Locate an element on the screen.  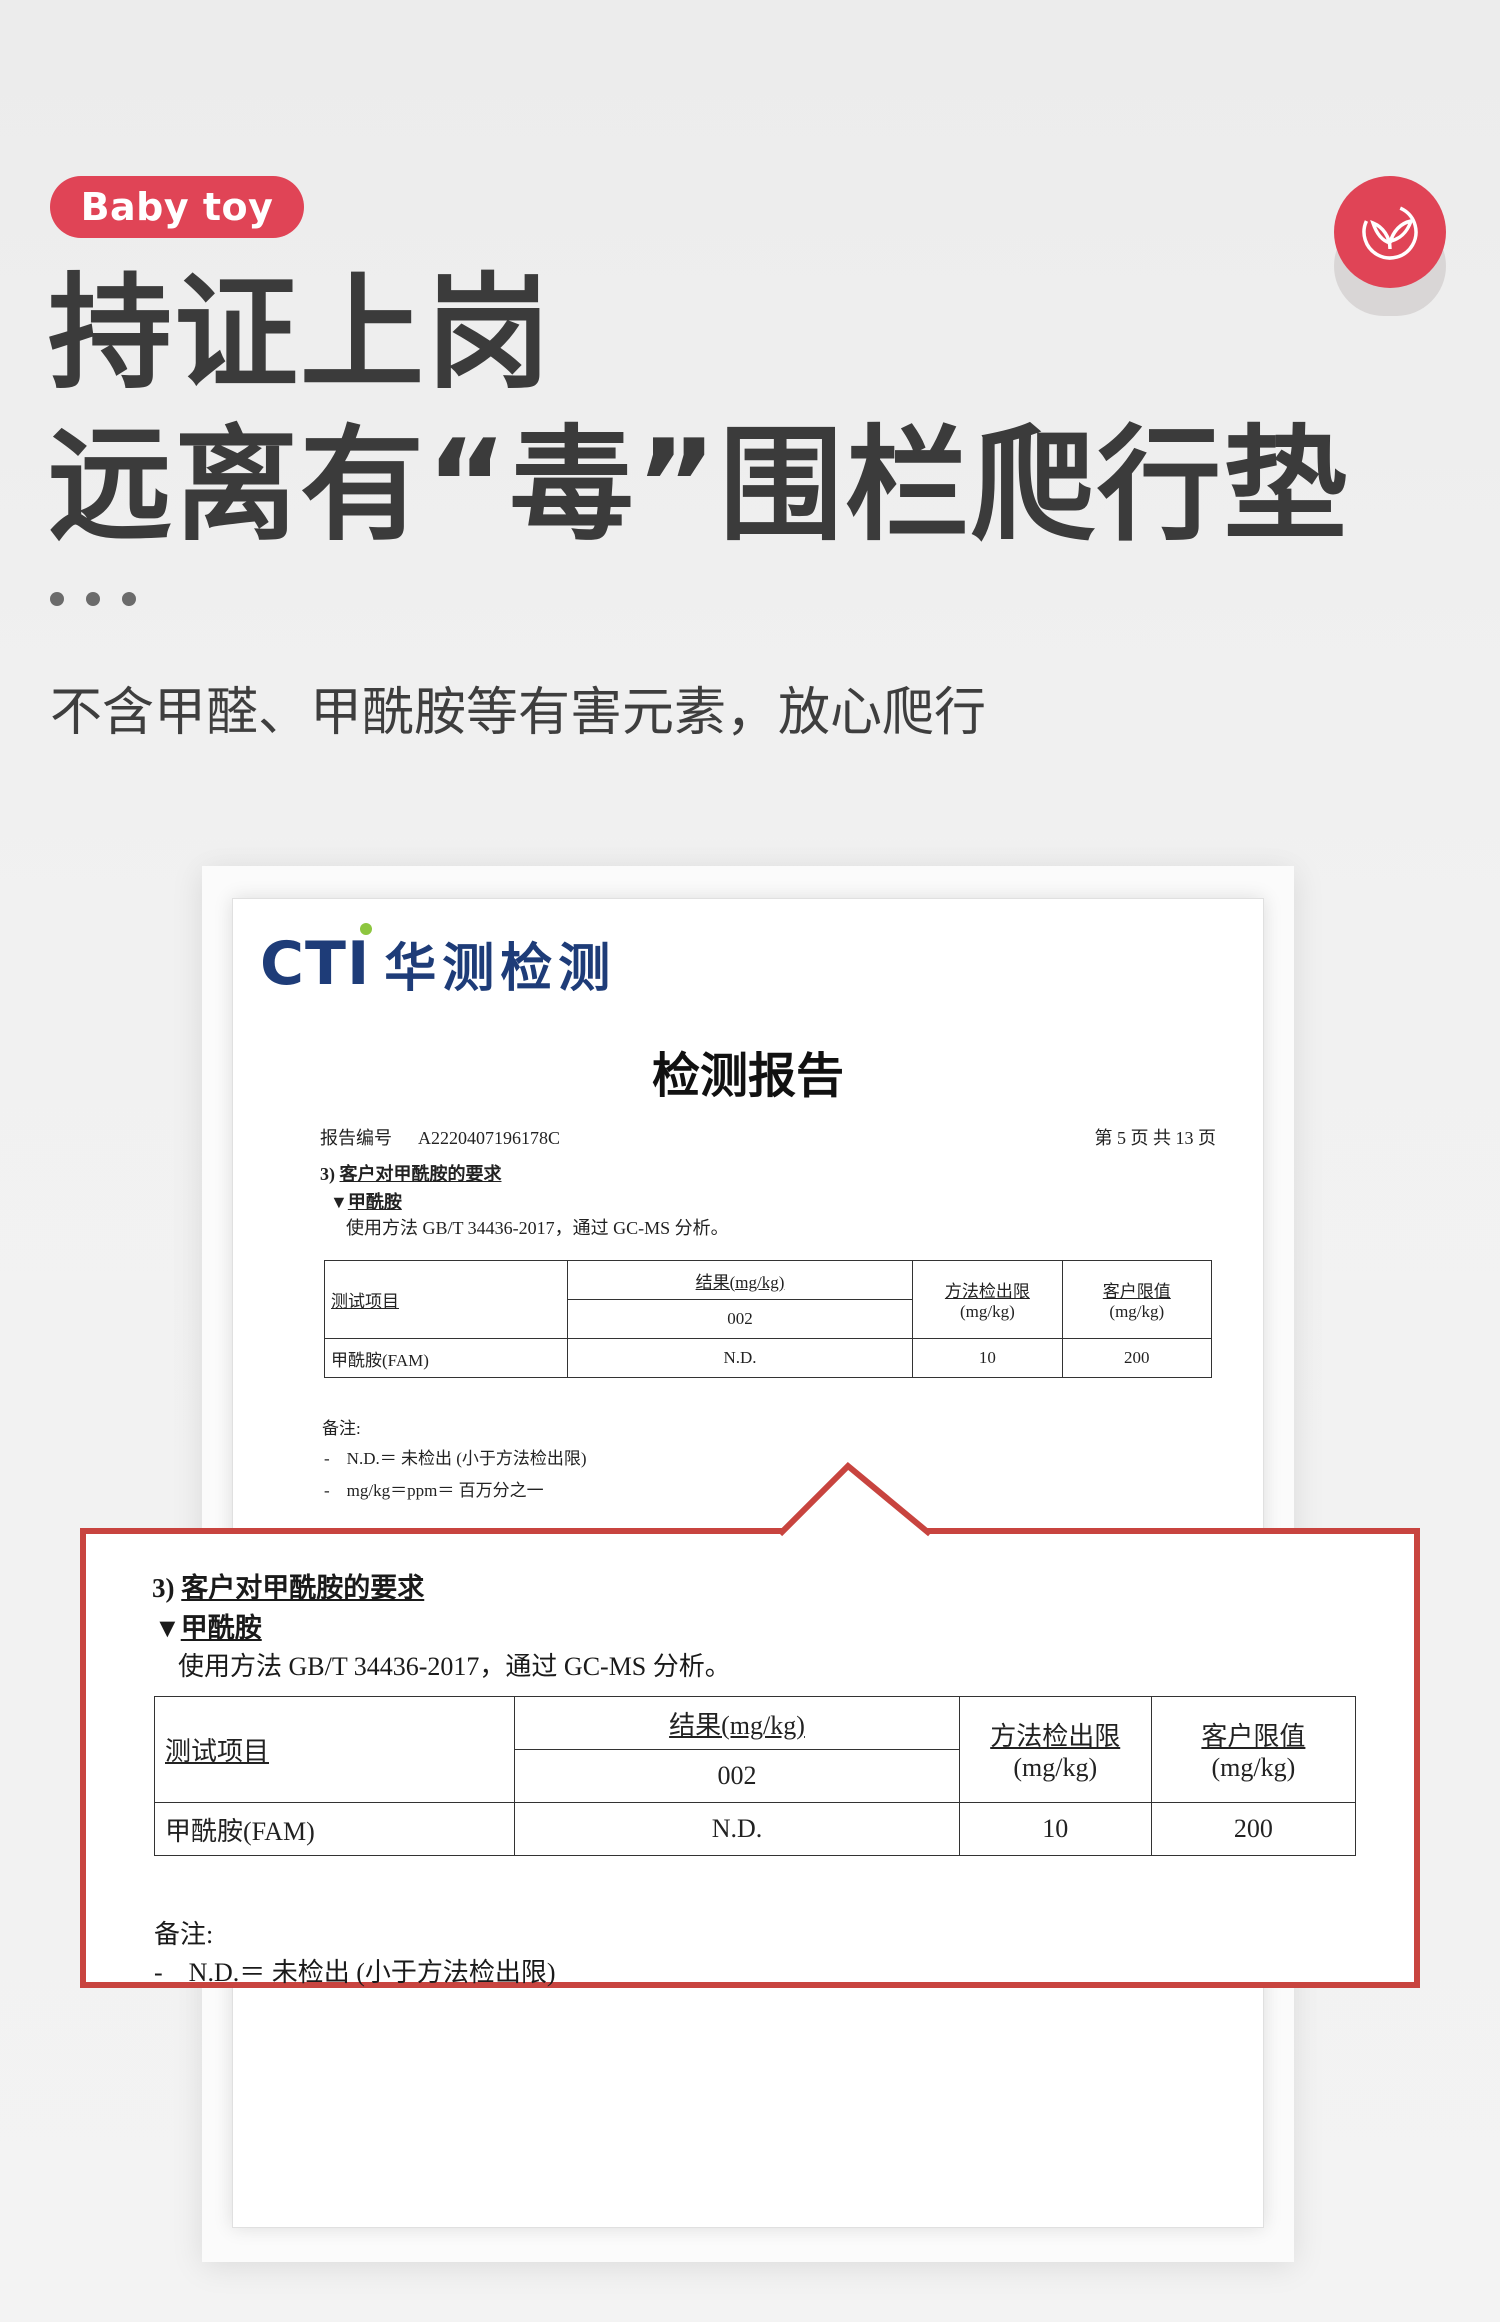
leaf-icon is located at coordinates (1390, 232).